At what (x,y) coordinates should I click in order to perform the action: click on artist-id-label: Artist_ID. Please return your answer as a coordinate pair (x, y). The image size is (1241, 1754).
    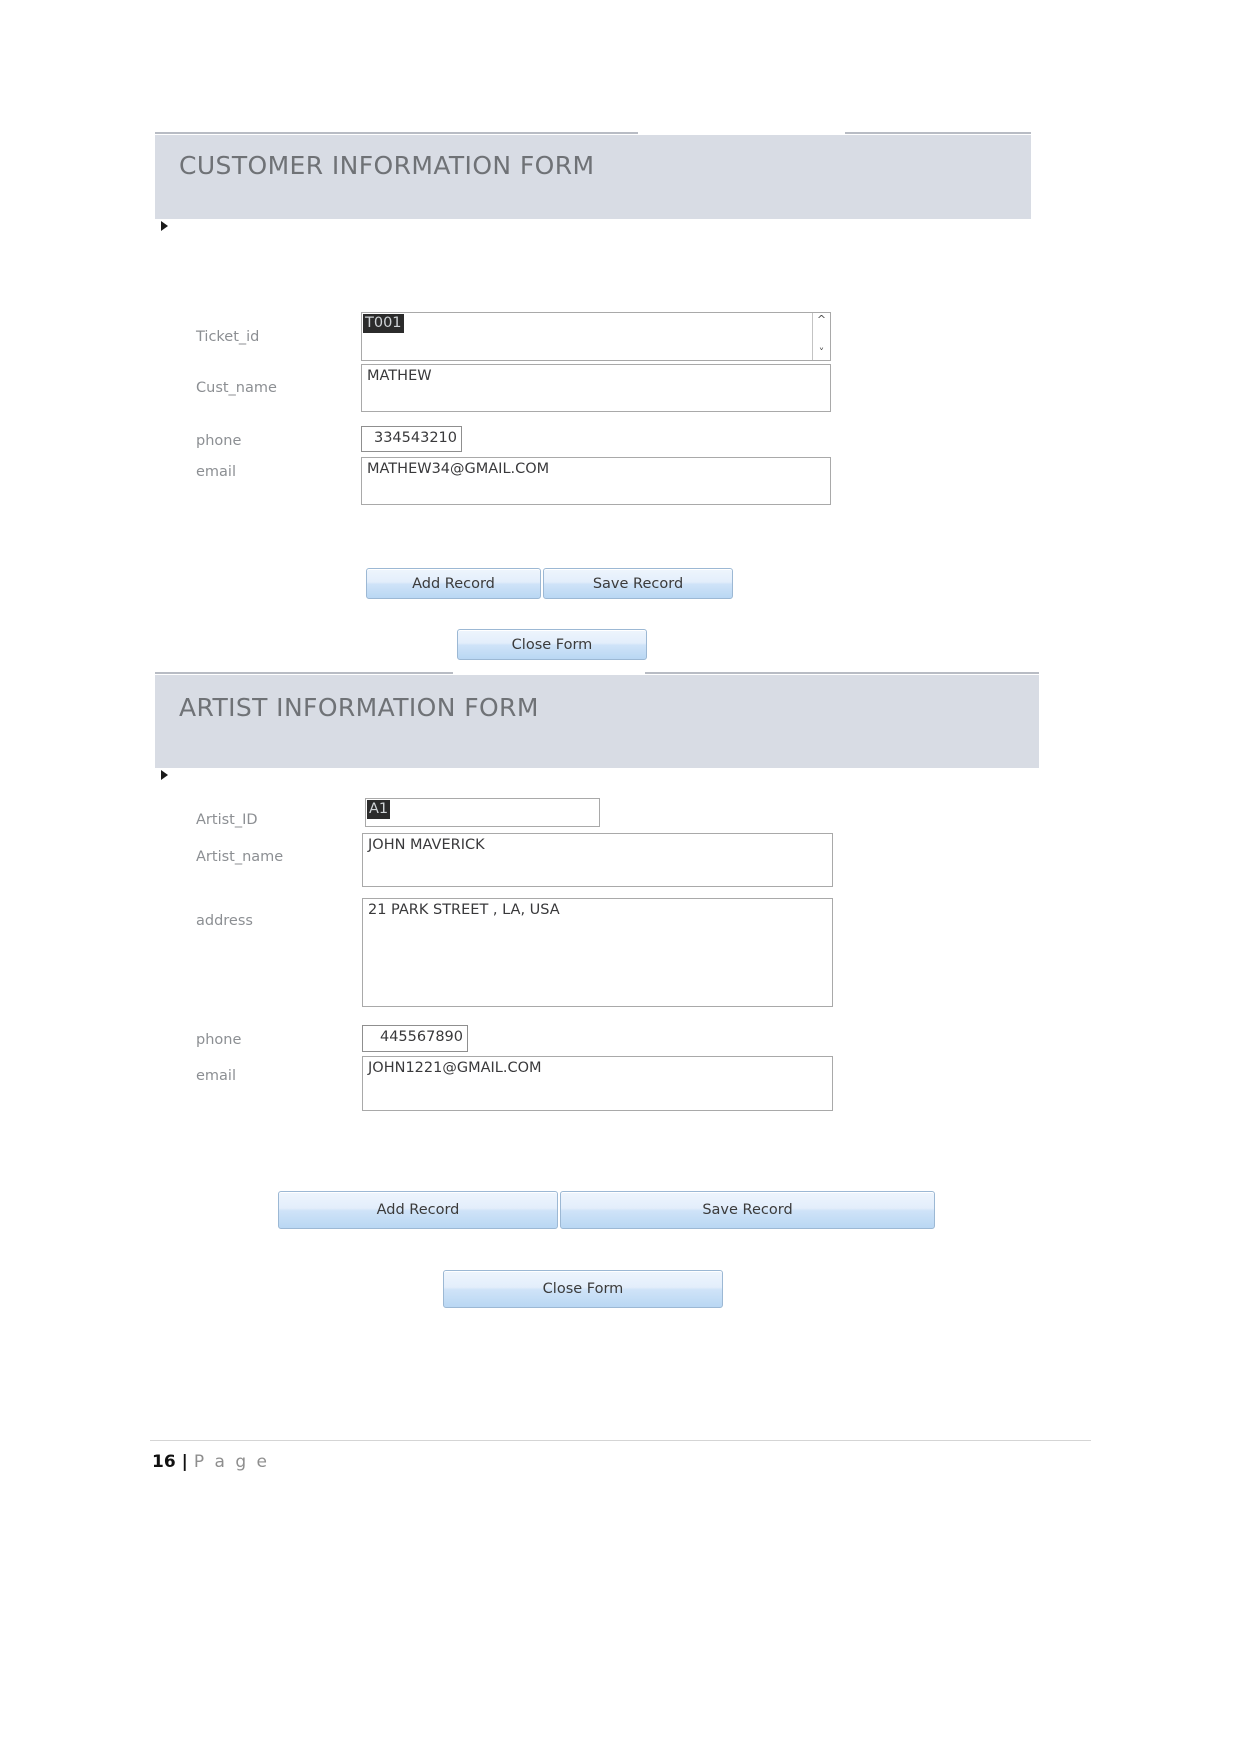
    Looking at the image, I should click on (227, 820).